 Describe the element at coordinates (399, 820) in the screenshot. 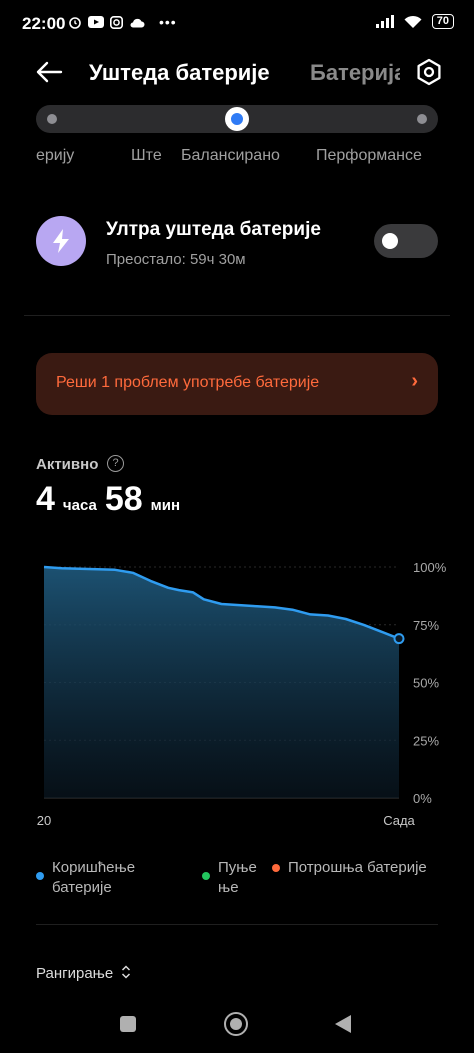

I see `x-tick-label: Сада` at that location.